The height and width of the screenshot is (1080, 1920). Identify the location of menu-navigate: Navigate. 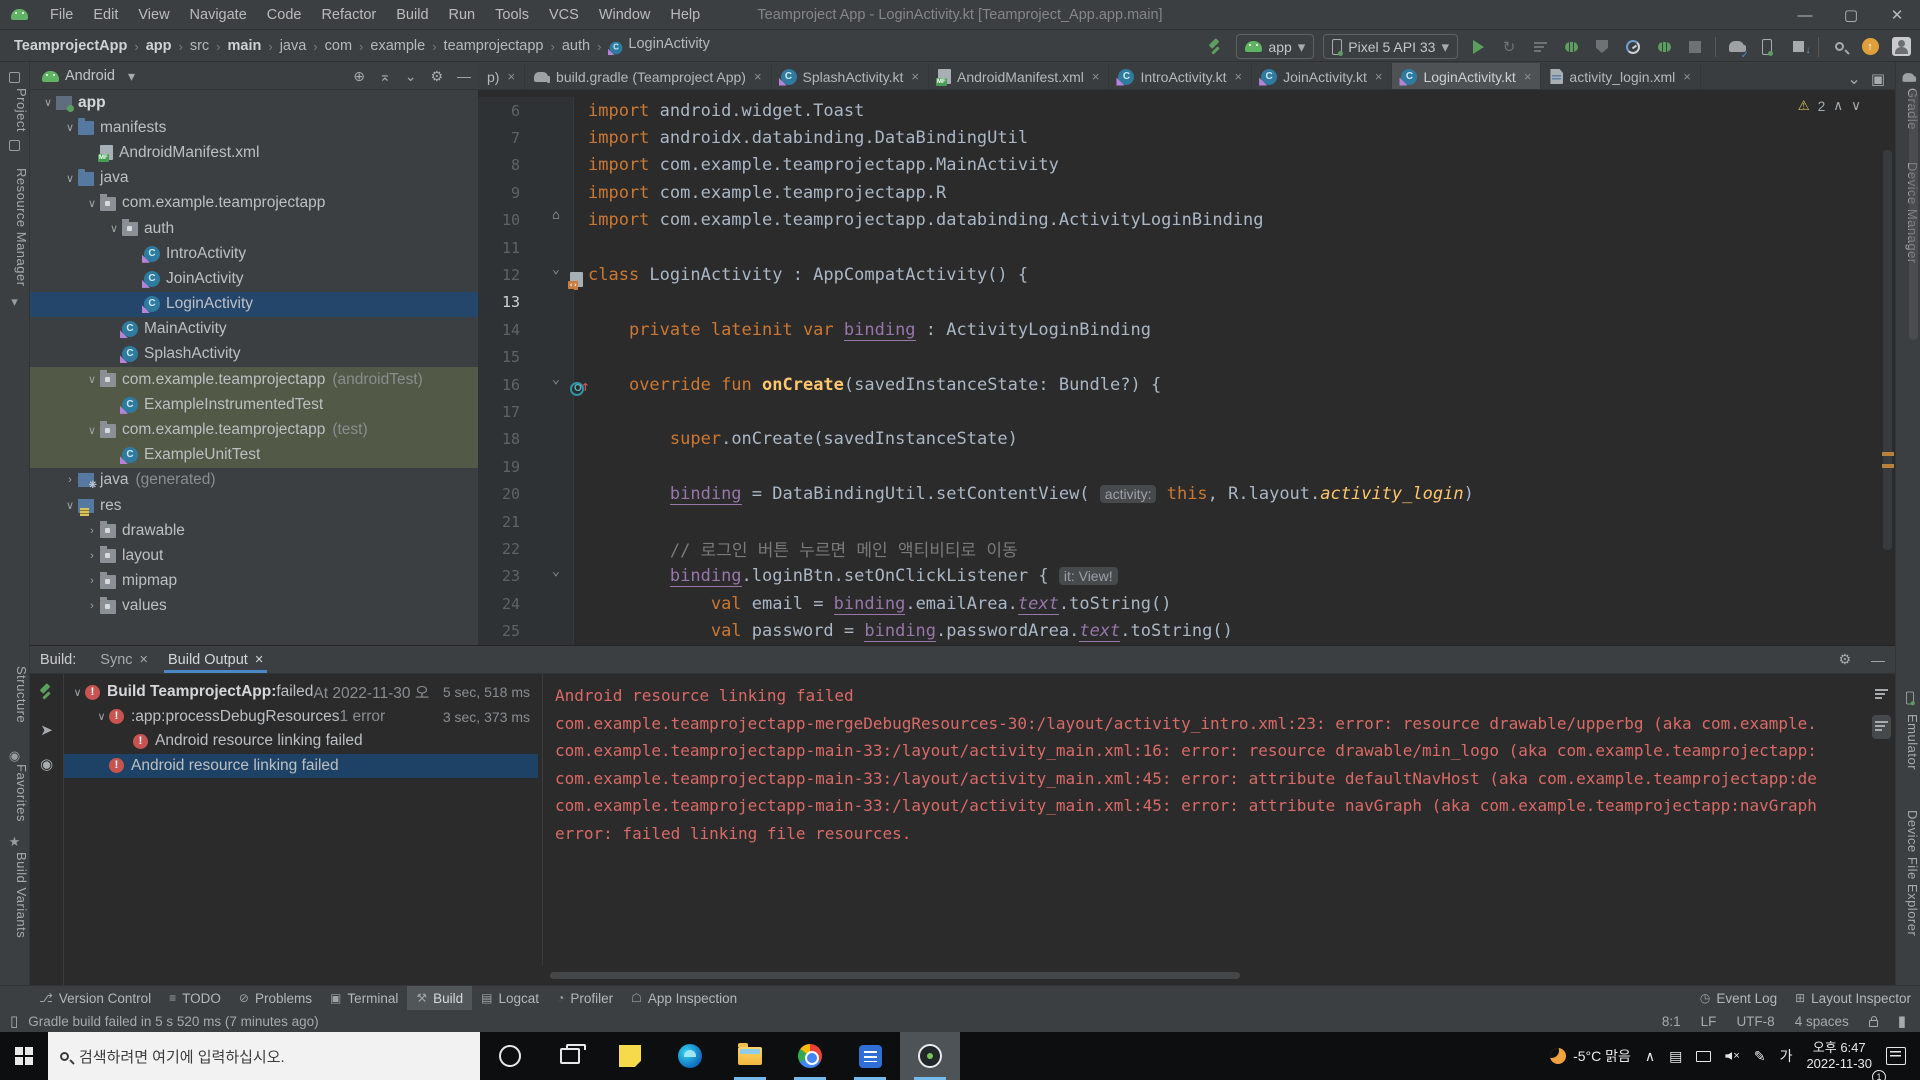
(218, 15).